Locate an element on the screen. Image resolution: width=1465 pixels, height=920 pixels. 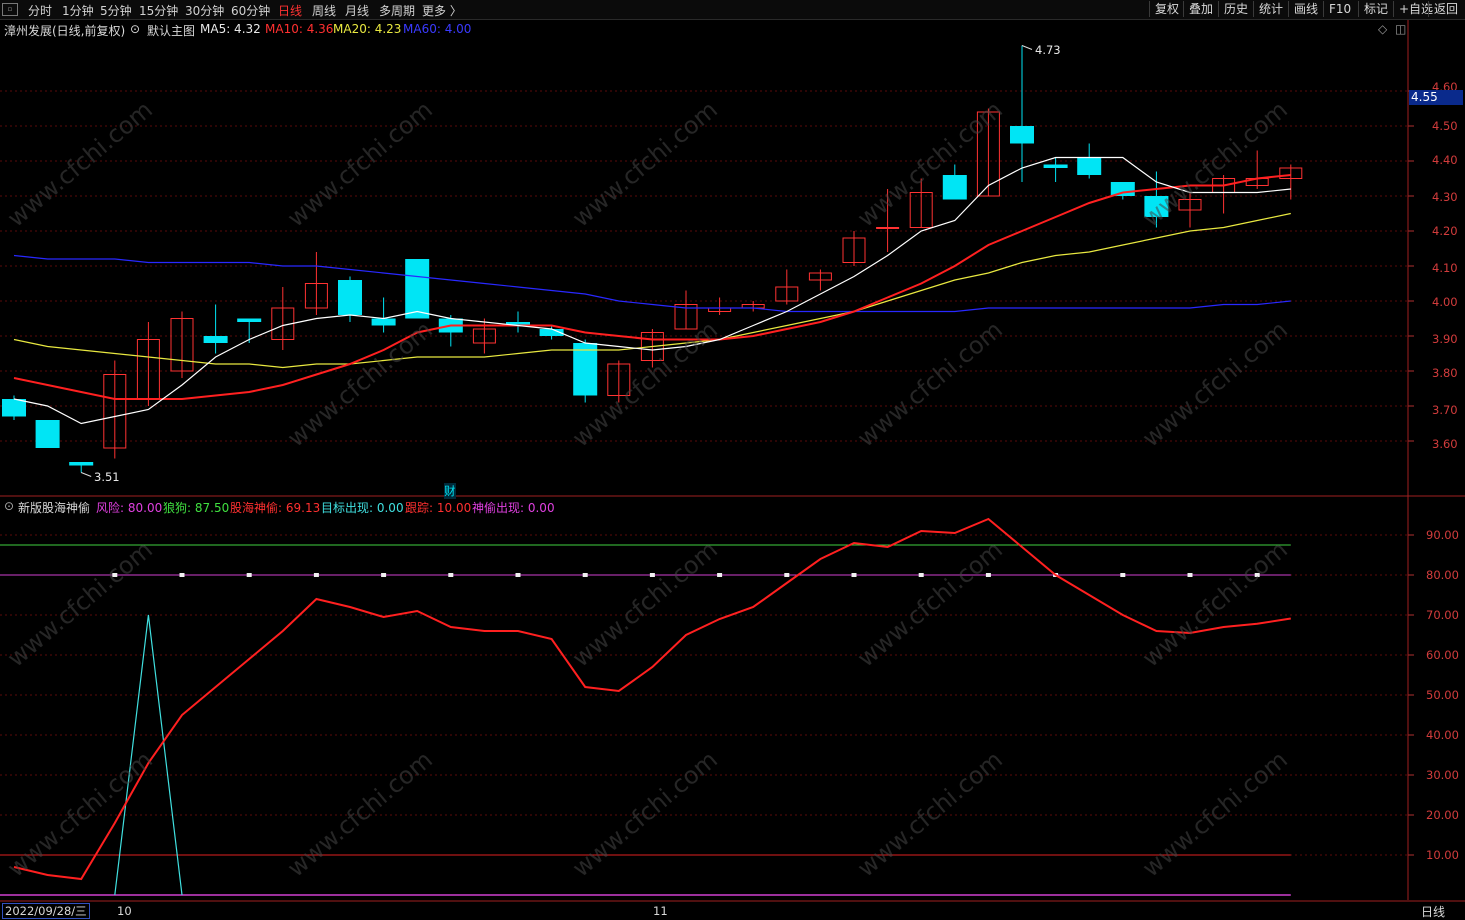
tab-monthly: 月线 is located at coordinates (357, 10).